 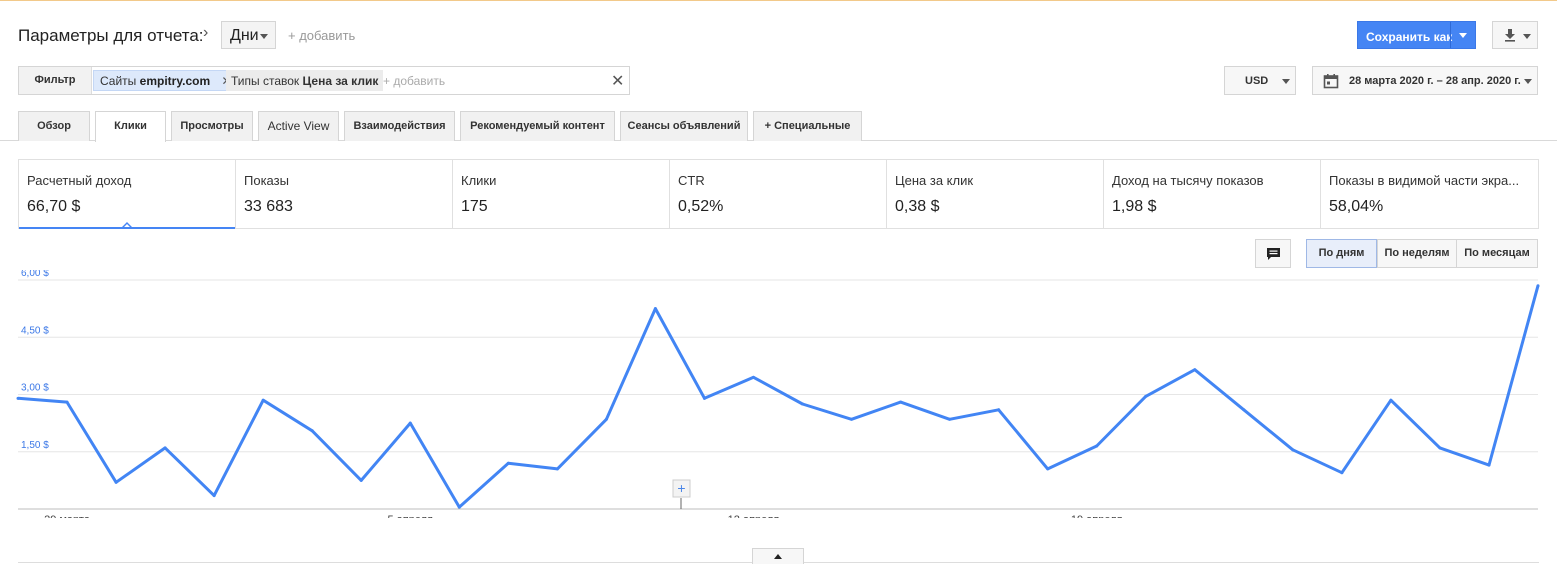 I want to click on comment-icon, so click(x=1273, y=254).